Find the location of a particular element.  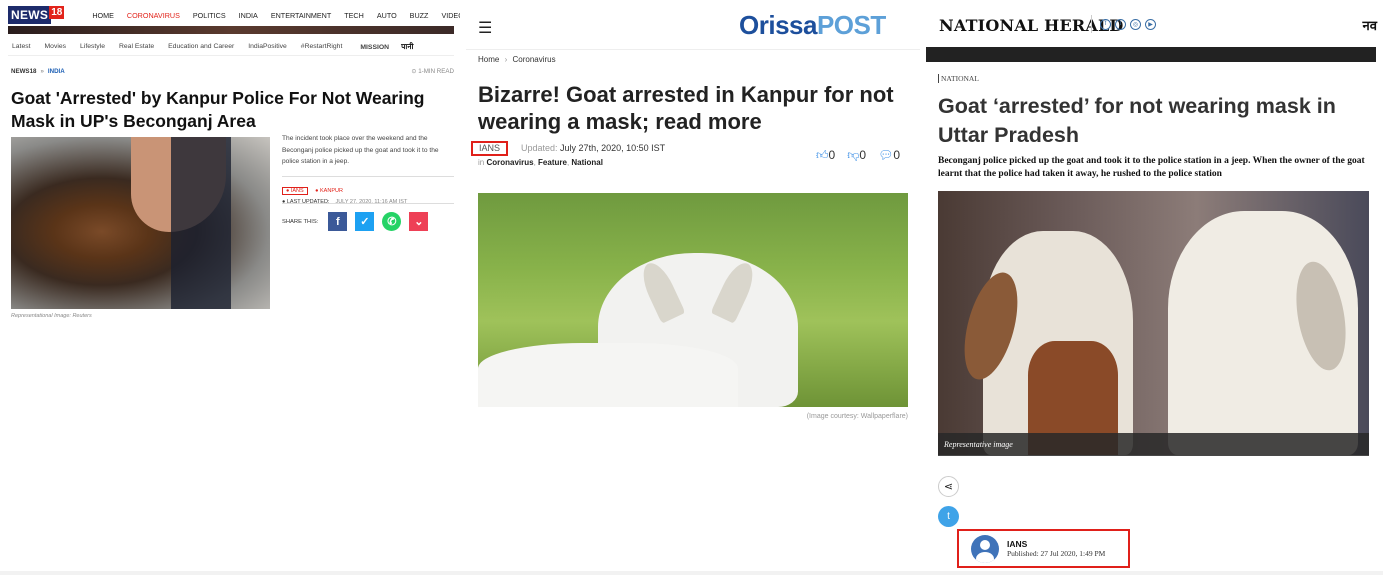

category-national: National is located at coordinates (587, 162).